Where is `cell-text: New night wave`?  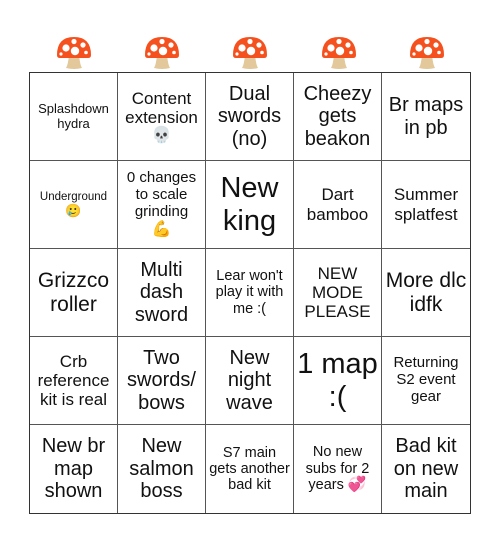 cell-text: New night wave is located at coordinates (249, 380).